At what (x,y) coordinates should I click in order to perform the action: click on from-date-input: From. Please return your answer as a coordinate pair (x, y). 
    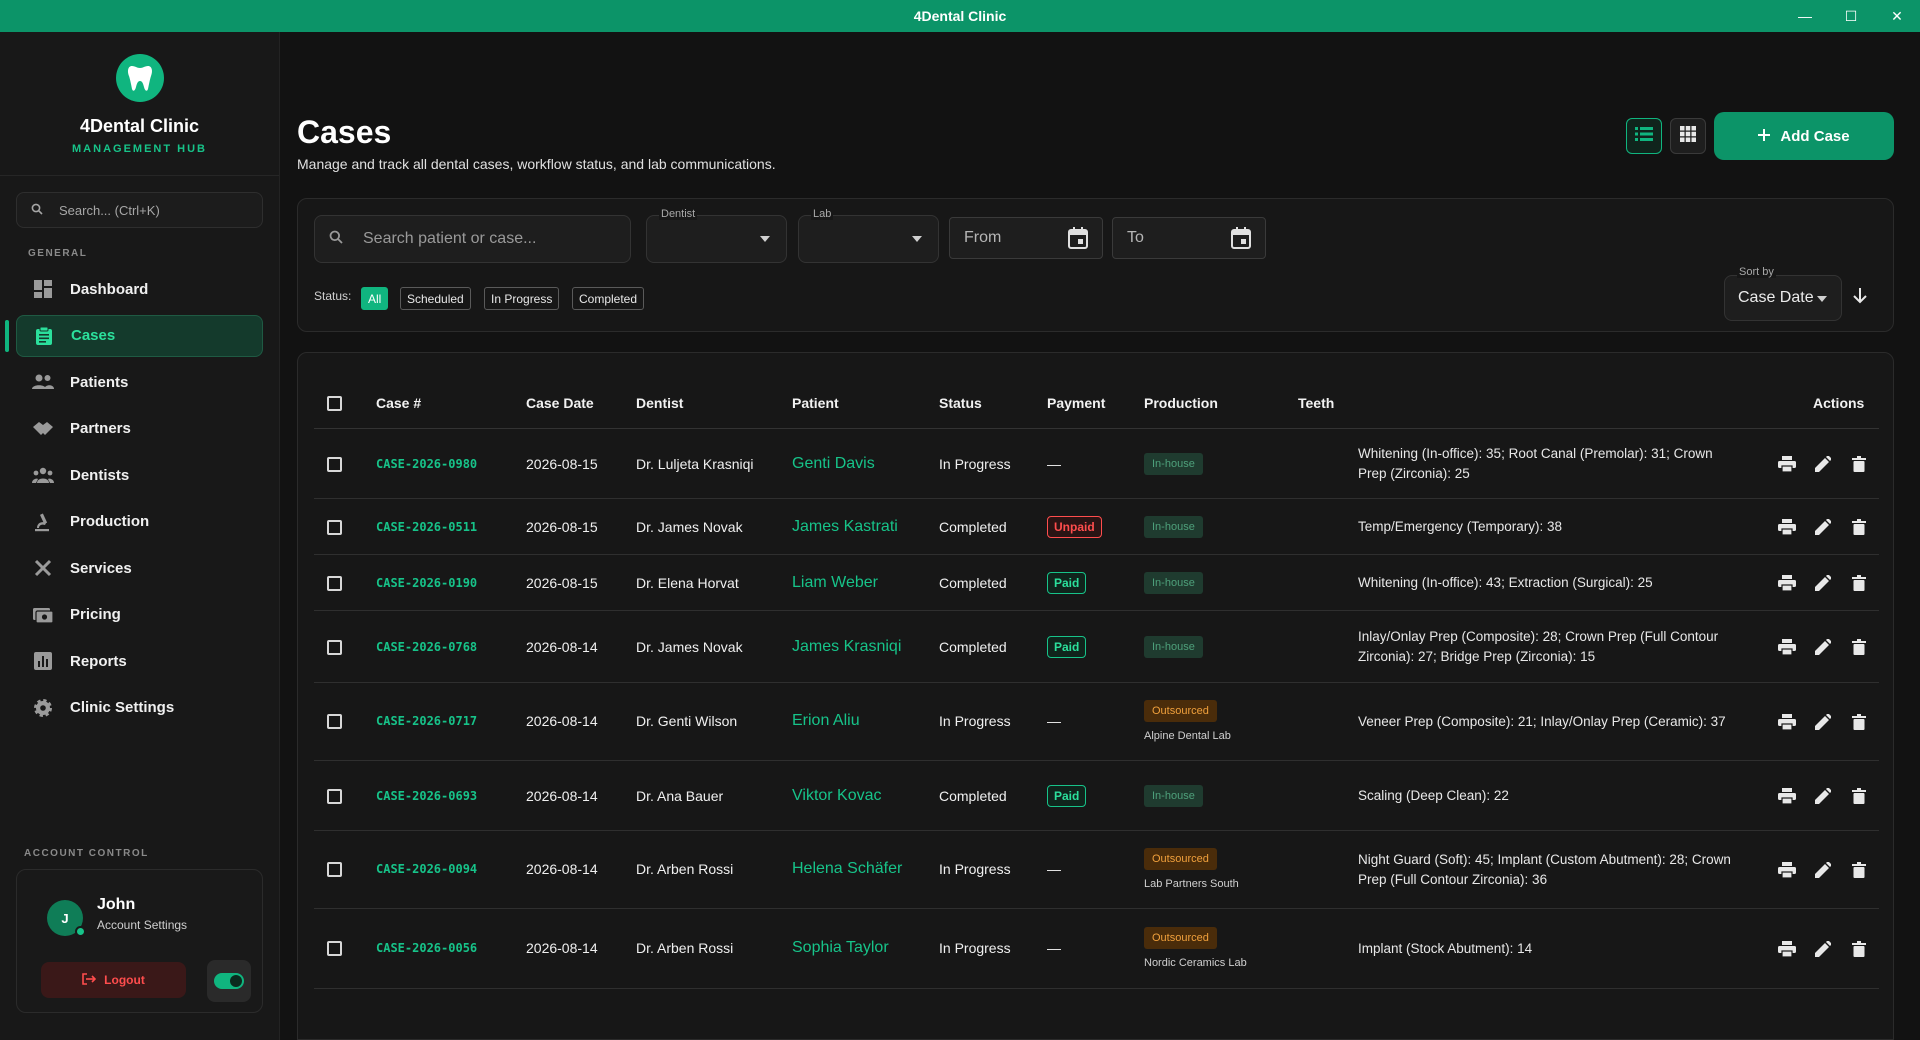
    Looking at the image, I should click on (1026, 238).